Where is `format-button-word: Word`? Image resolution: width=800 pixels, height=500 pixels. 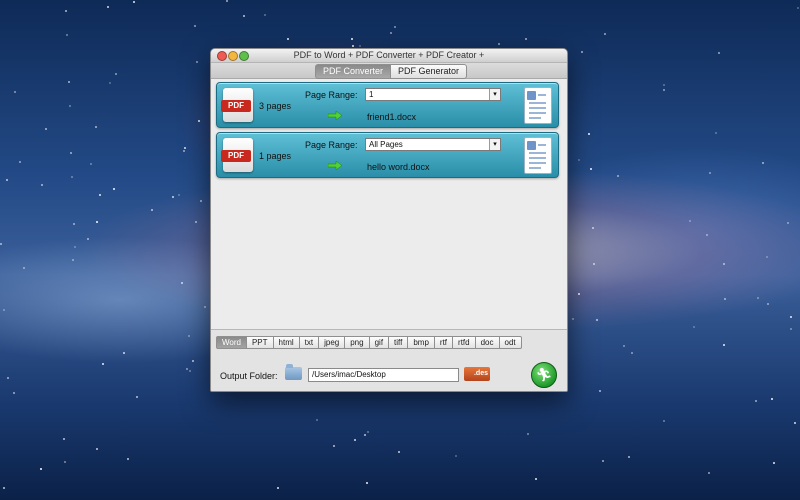
format-button-word: Word is located at coordinates (231, 342).